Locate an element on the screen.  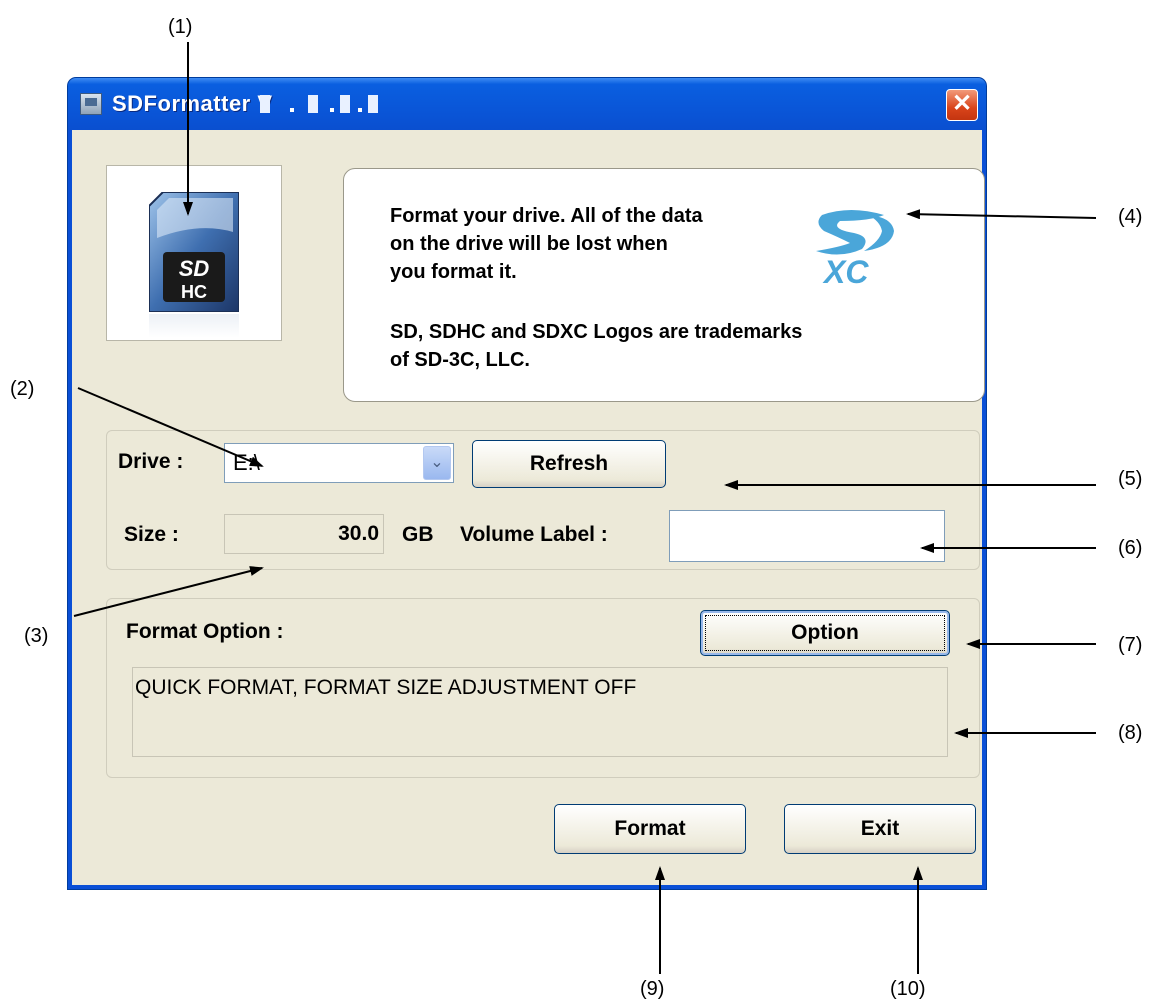
sd-card-icon: SD HC is located at coordinates (194, 252).